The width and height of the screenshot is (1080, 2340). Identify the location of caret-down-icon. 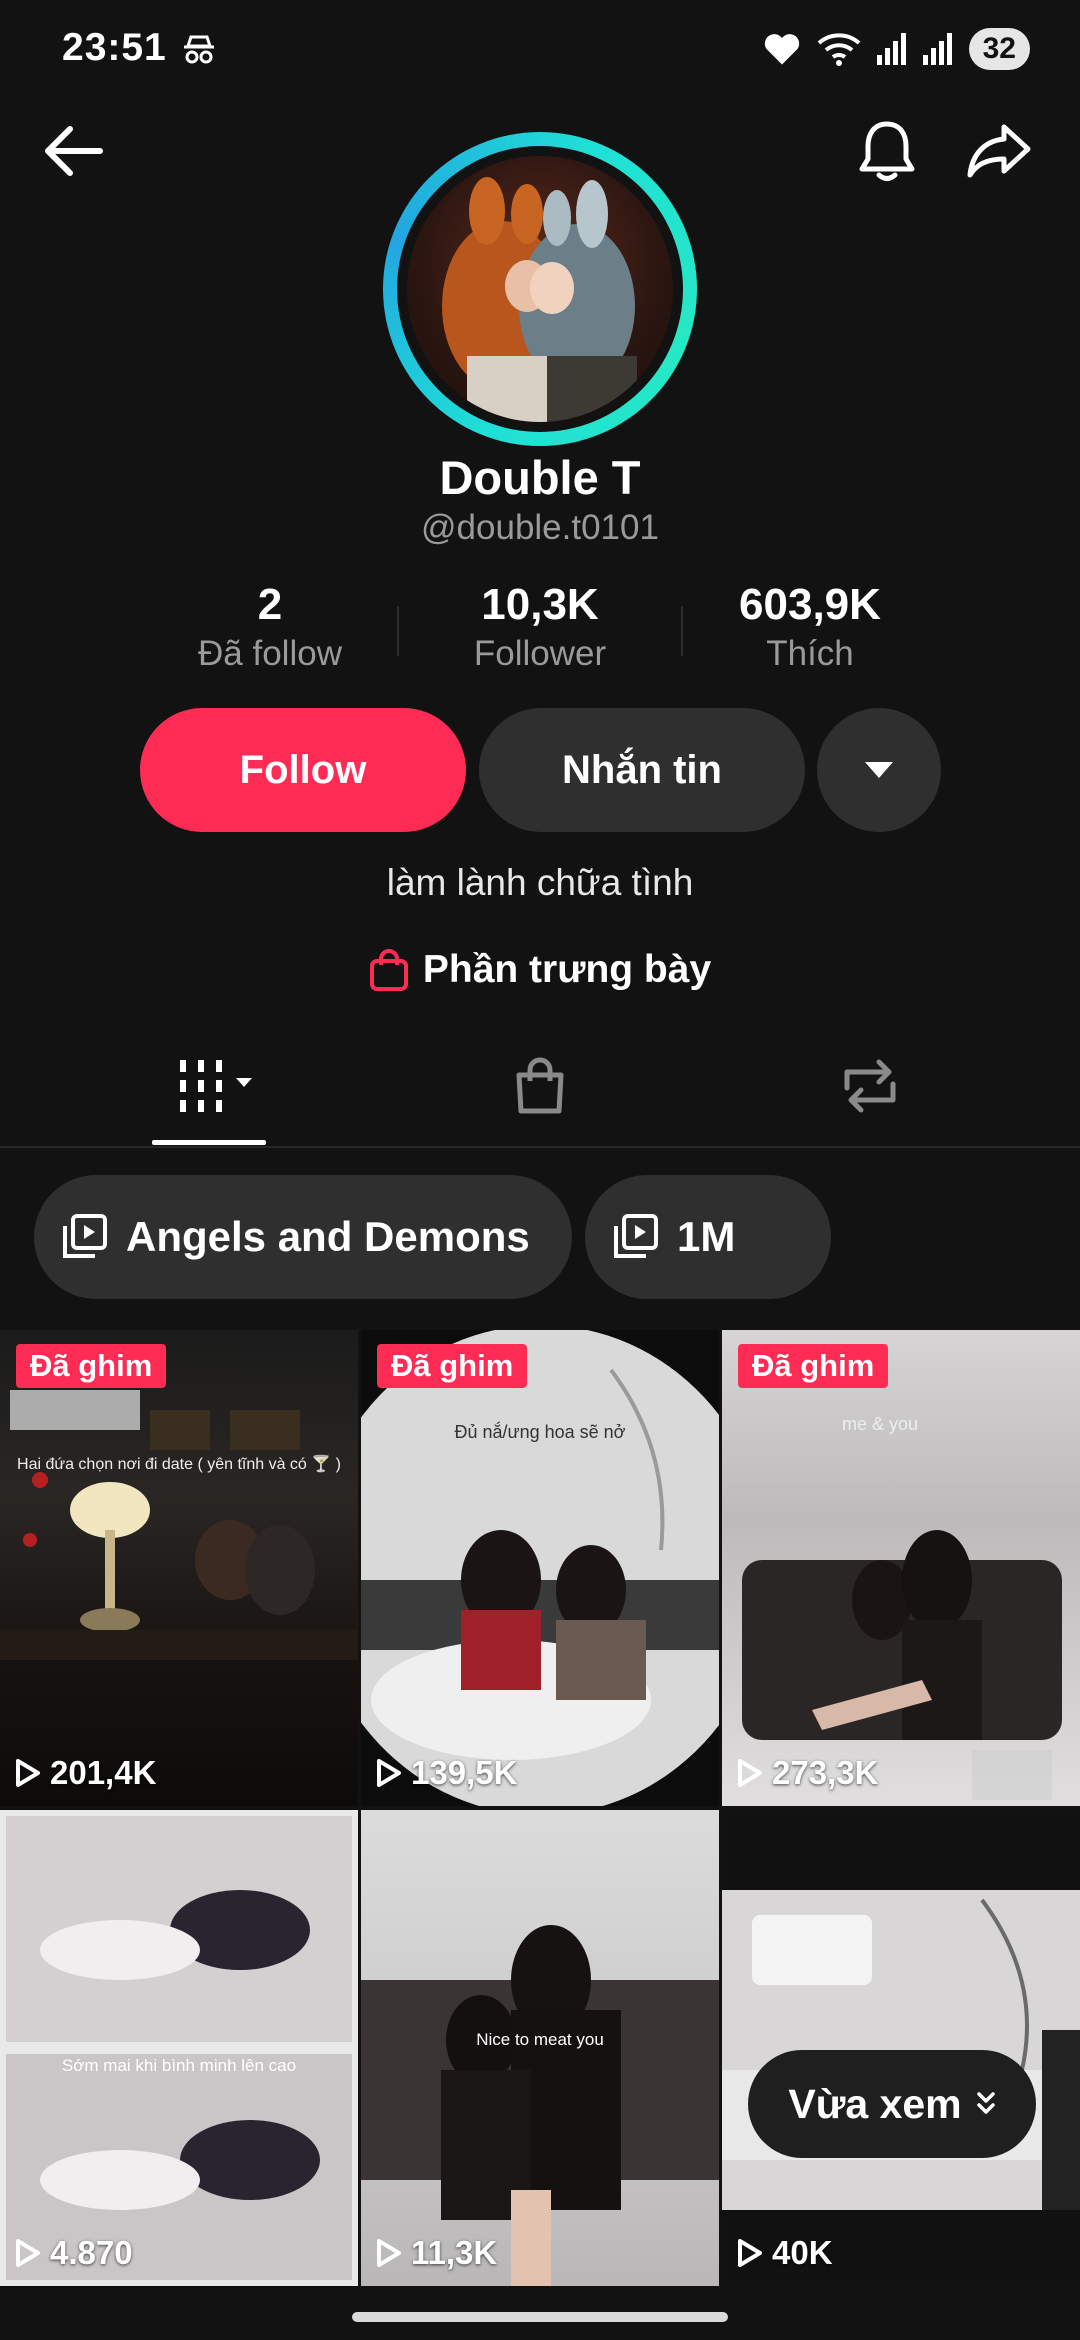
(879, 770).